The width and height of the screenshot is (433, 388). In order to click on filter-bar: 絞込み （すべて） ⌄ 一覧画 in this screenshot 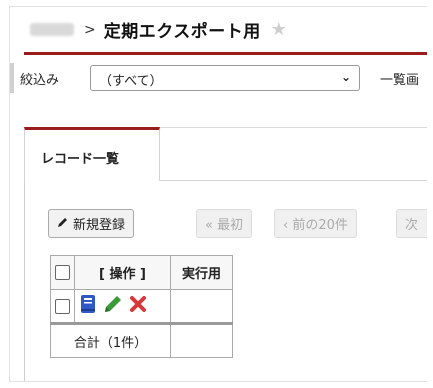, I will do `click(218, 78)`.